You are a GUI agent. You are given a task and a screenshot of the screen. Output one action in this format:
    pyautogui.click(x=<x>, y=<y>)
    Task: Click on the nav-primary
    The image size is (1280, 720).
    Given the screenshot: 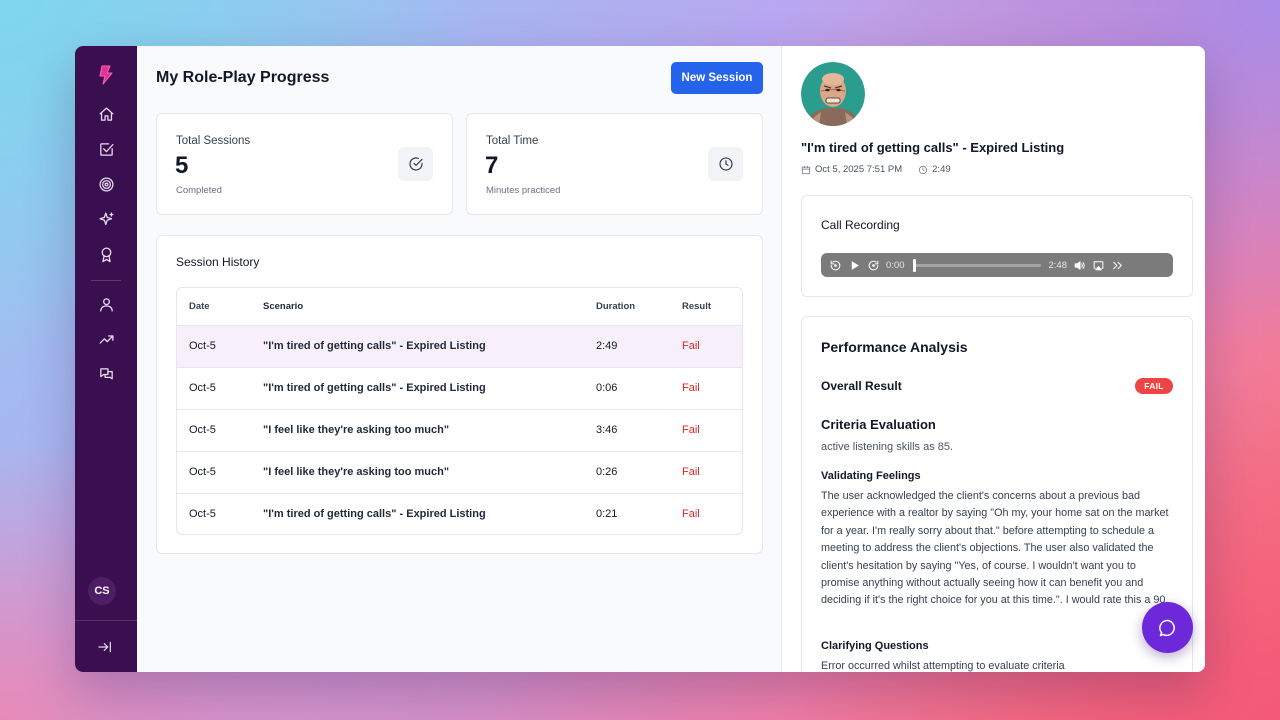 What is the action you would take?
    pyautogui.click(x=106, y=244)
    